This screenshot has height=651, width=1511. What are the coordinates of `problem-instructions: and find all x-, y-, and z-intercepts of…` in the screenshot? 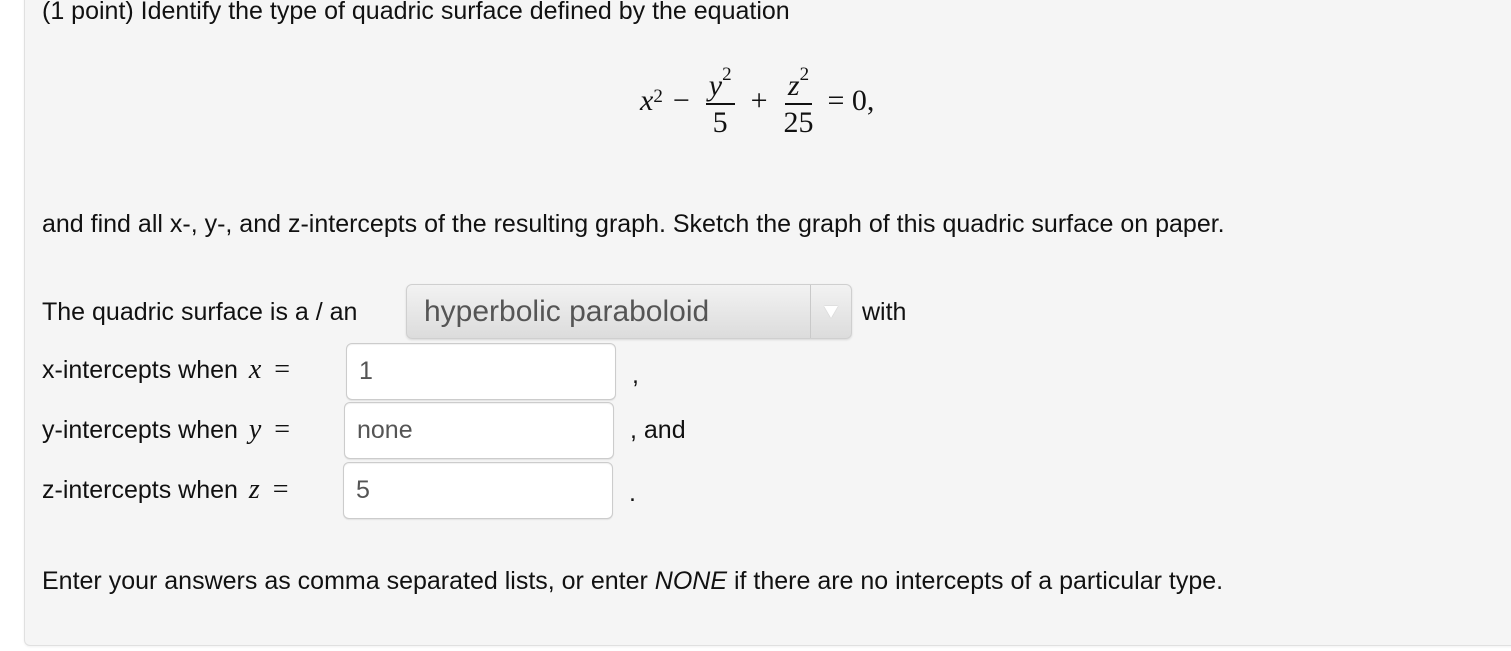 It's located at (633, 224).